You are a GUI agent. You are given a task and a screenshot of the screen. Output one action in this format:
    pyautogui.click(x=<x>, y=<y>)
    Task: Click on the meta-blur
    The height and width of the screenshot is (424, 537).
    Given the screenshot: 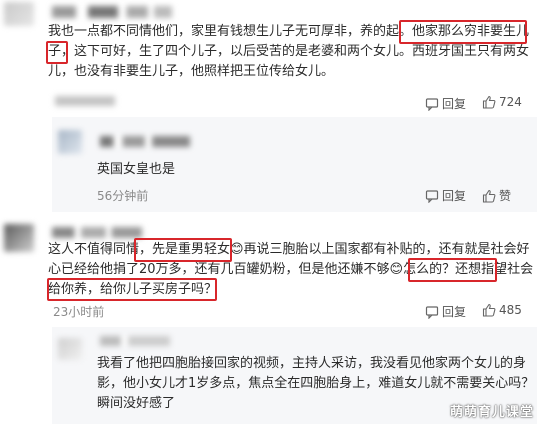 What is the action you would take?
    pyautogui.click(x=85, y=101)
    